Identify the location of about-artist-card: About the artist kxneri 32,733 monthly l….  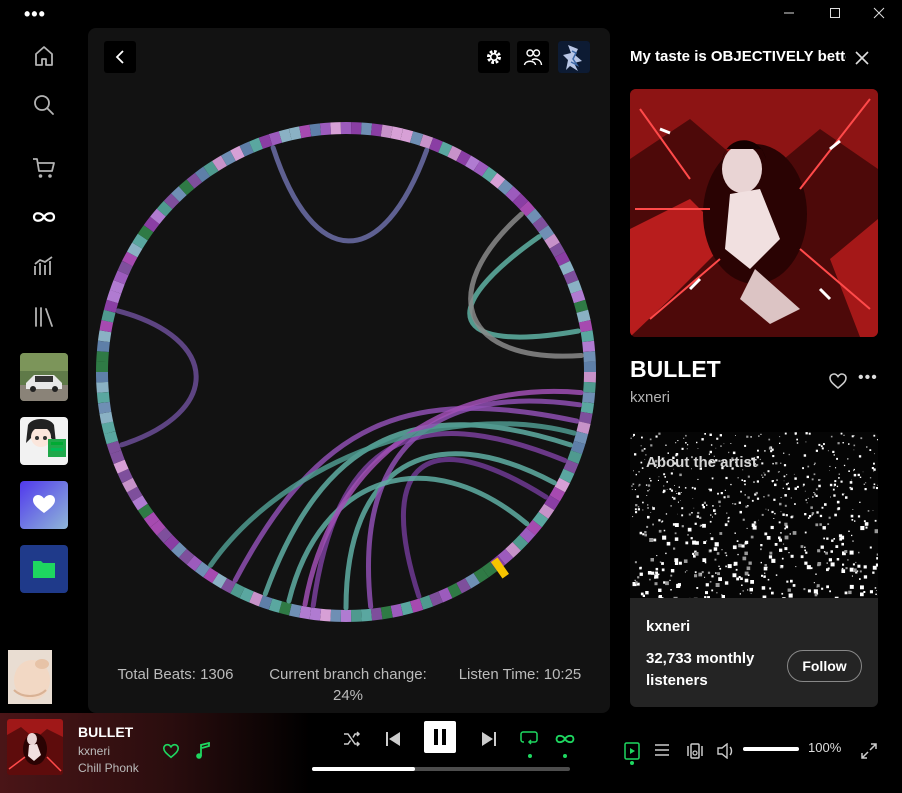
(754, 569).